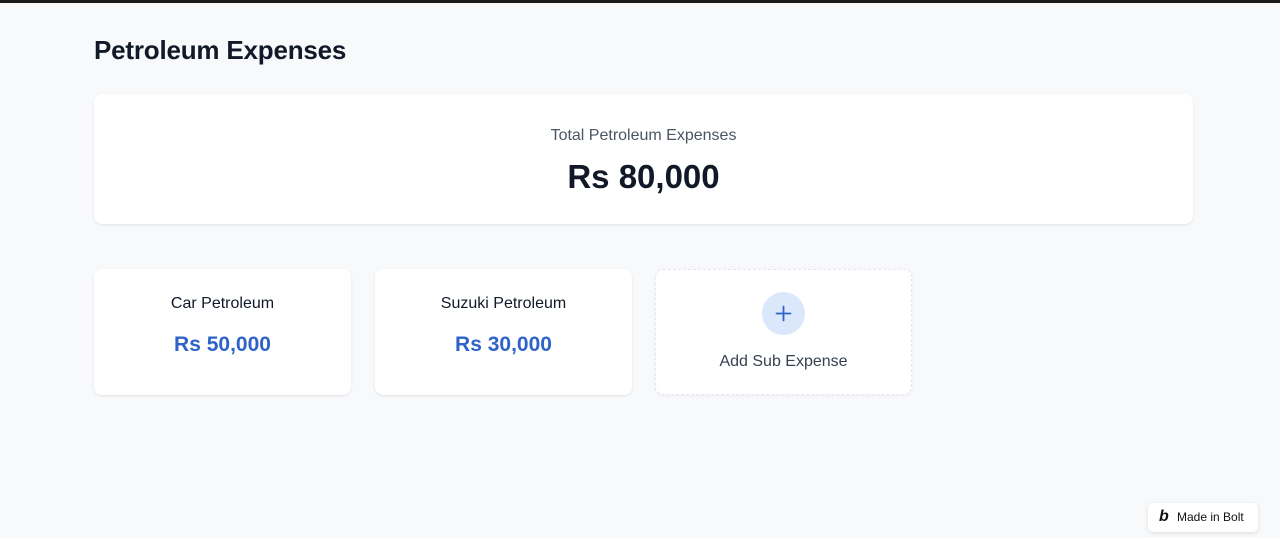 This screenshot has width=1280, height=538. What do you see at coordinates (783, 313) in the screenshot?
I see `plus-icon` at bounding box center [783, 313].